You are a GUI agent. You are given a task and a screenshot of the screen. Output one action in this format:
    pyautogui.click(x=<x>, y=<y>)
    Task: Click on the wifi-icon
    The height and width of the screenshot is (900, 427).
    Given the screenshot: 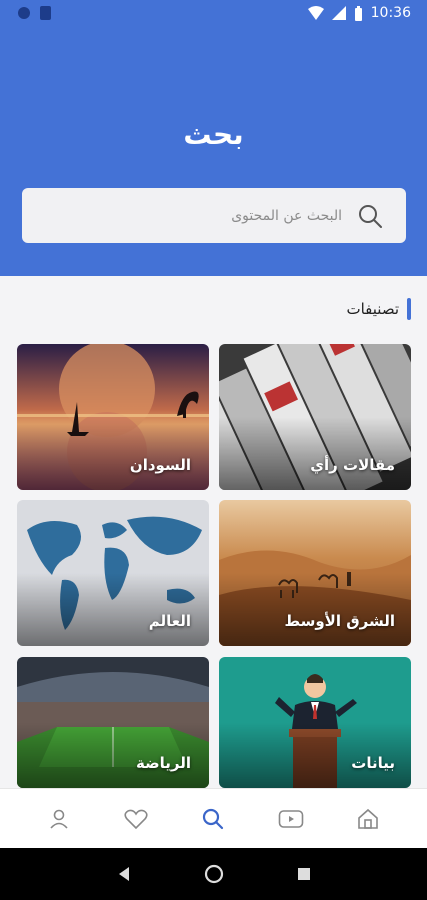 What is the action you would take?
    pyautogui.click(x=315, y=13)
    